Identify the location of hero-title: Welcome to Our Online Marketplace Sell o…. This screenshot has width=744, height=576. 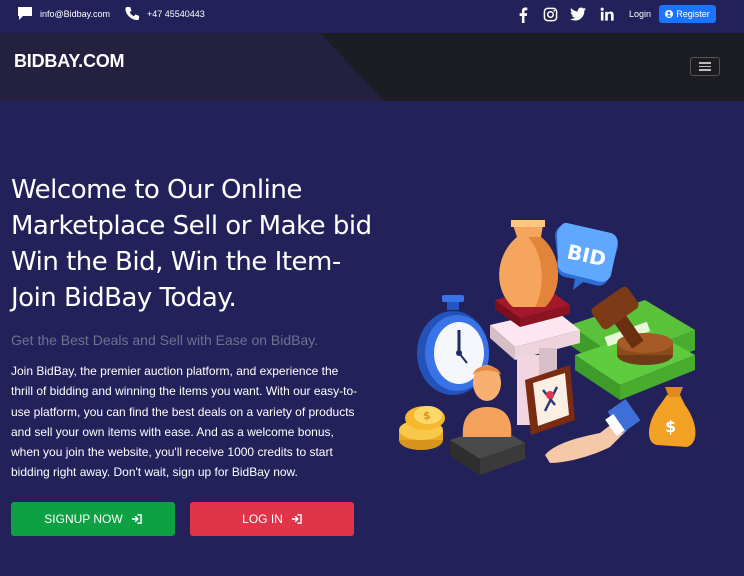
(191, 244).